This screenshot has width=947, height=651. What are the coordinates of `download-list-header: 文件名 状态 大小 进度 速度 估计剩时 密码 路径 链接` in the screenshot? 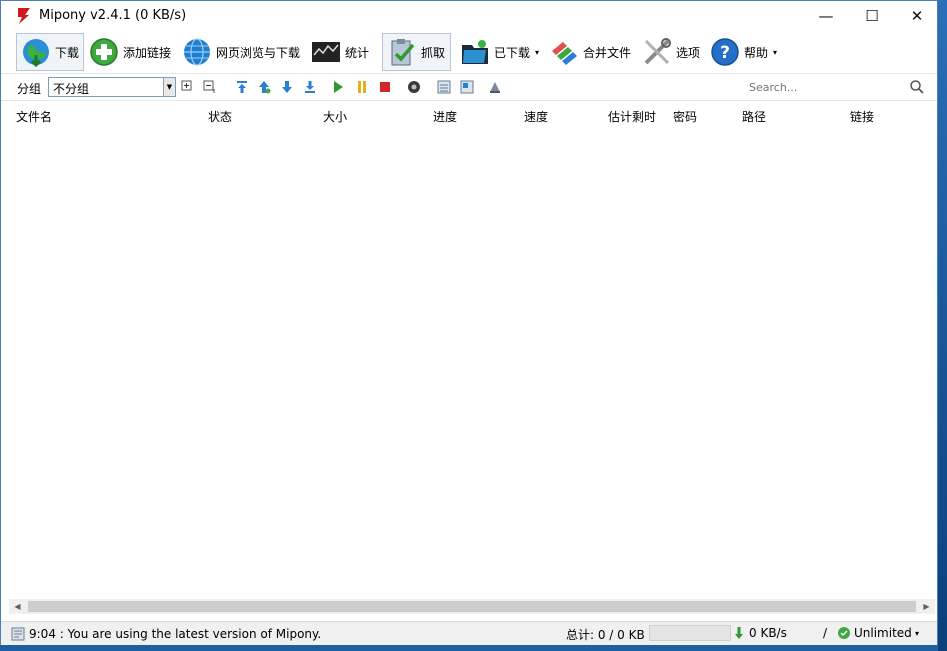 It's located at (469, 114).